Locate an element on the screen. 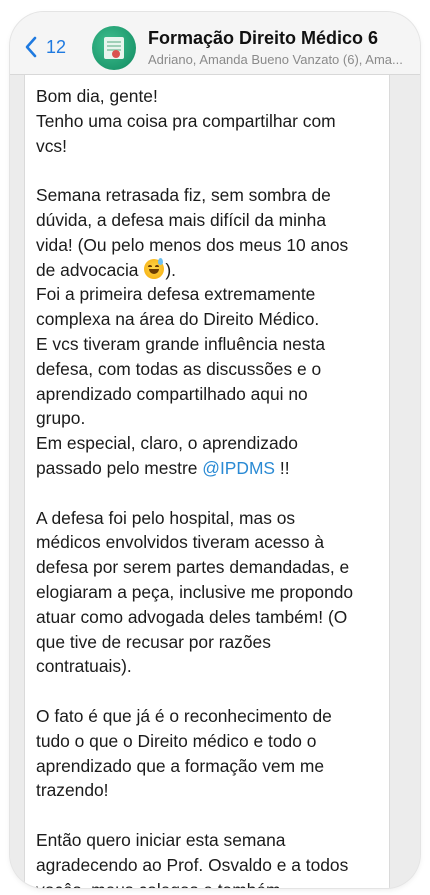 The height and width of the screenshot is (895, 430). message-line: vocês, meus colegas e também is located at coordinates (212, 883).